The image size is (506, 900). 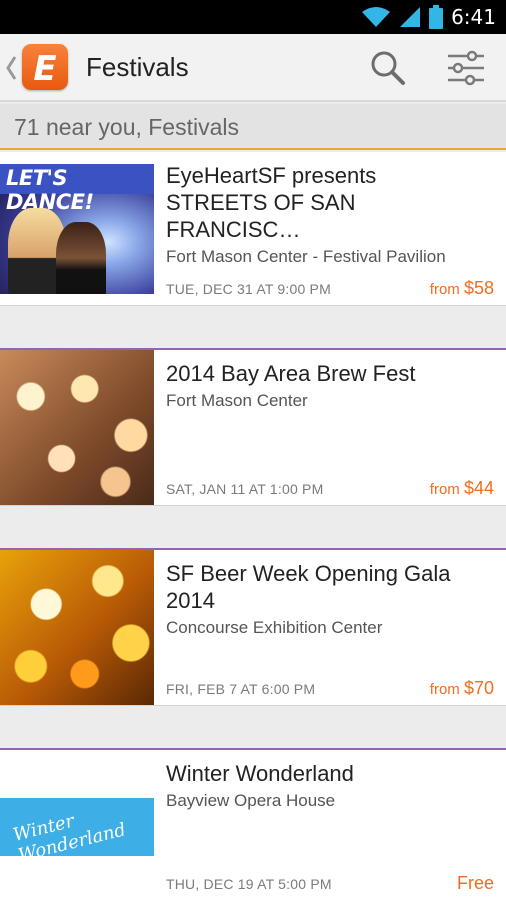 What do you see at coordinates (260, 773) in the screenshot?
I see `event-title: Winter Wonderland` at bounding box center [260, 773].